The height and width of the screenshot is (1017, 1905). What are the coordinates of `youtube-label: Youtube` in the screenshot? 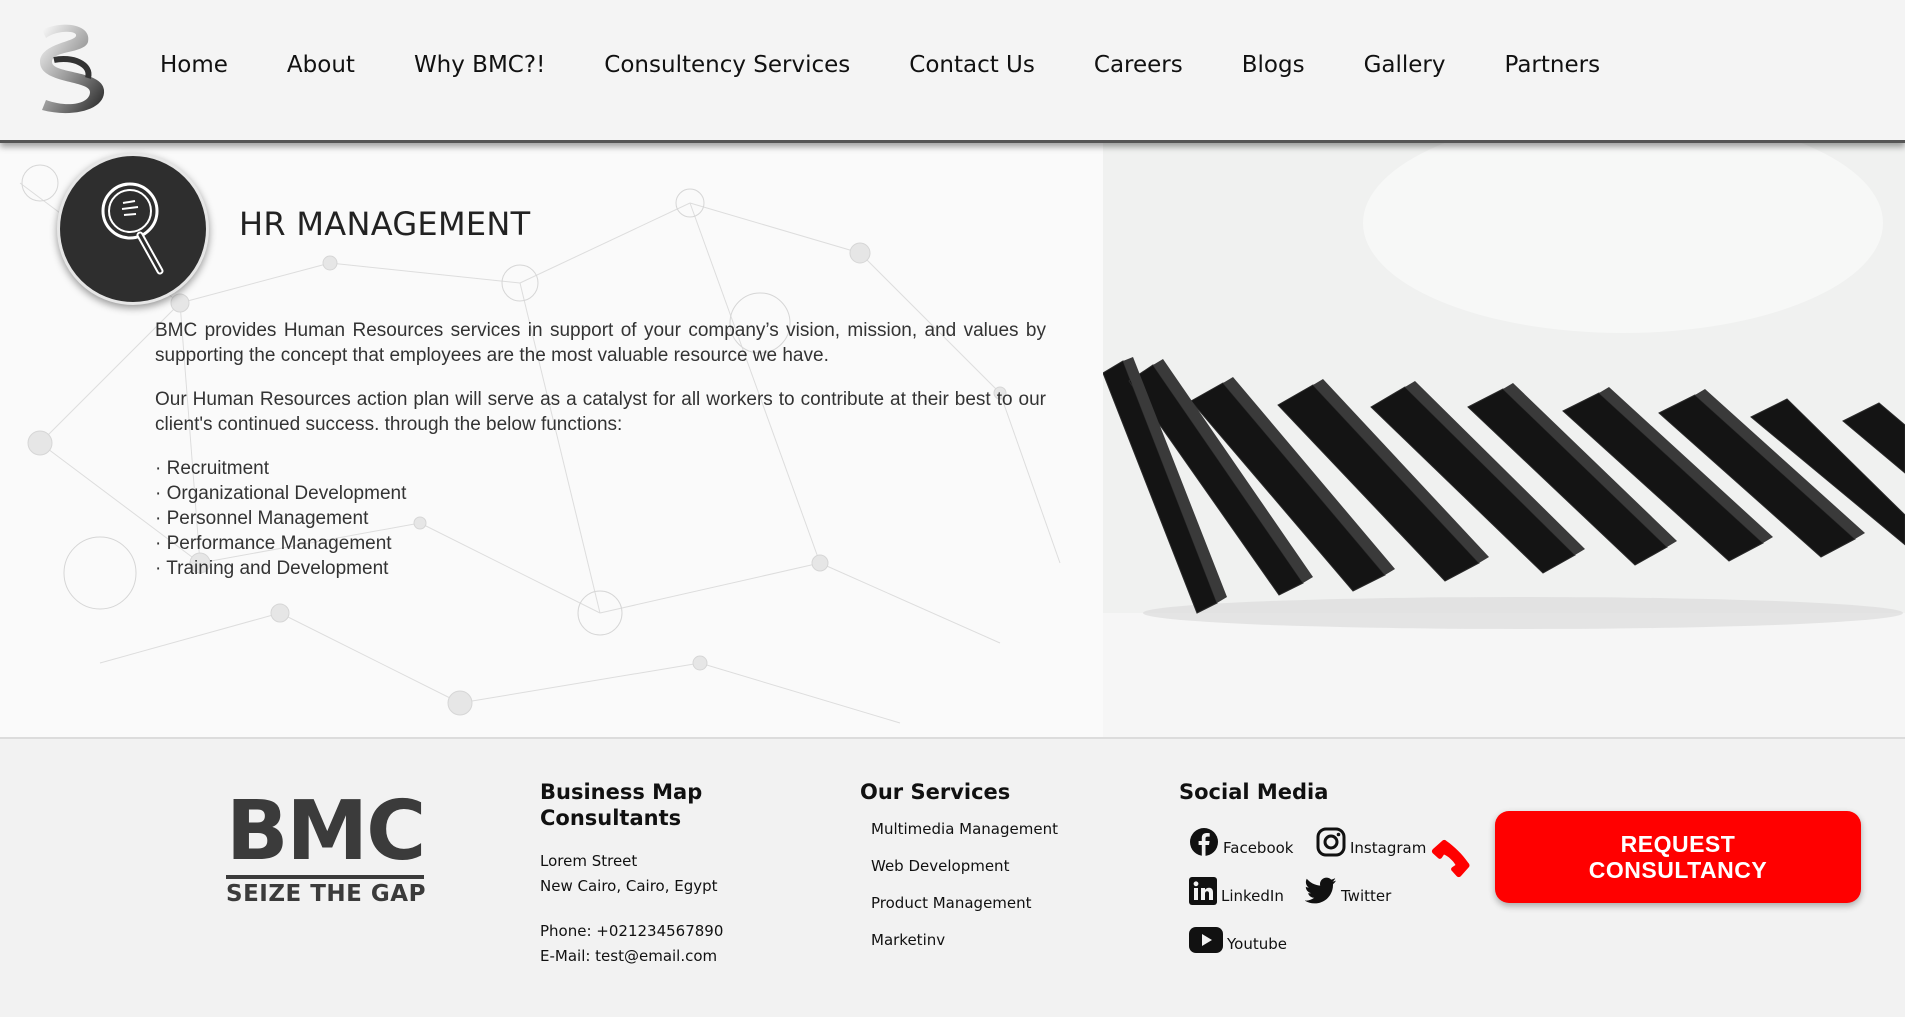 It's located at (1257, 944).